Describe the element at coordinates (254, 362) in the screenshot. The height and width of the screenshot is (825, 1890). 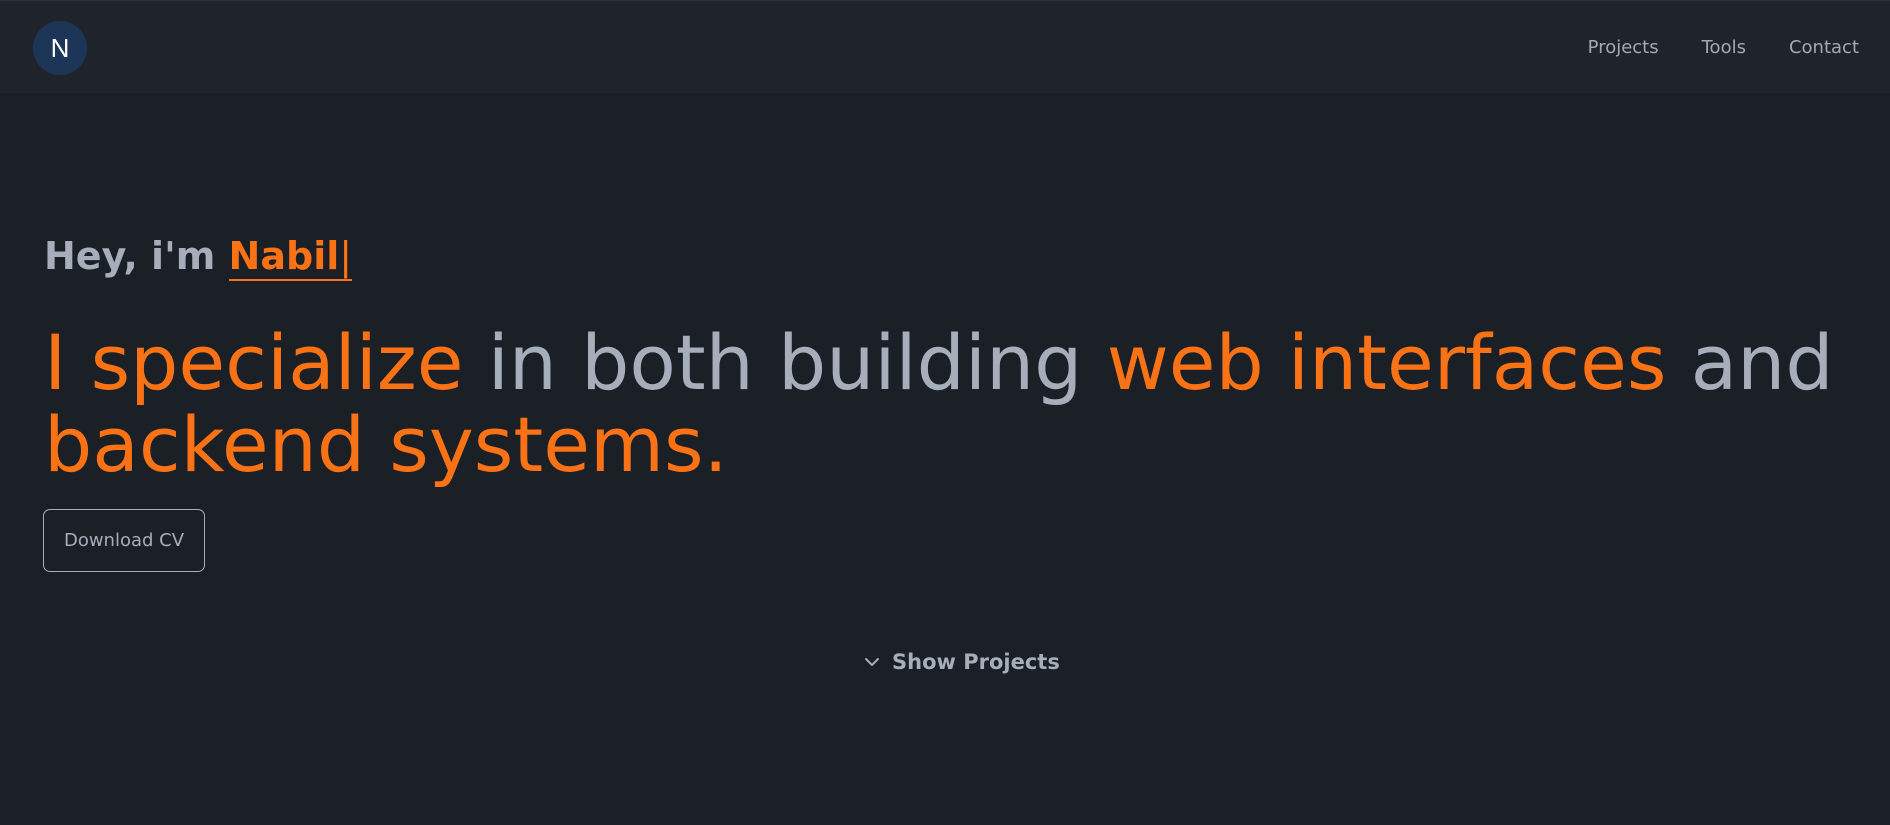
I see `headline-highlight-specialize: I specialize` at that location.